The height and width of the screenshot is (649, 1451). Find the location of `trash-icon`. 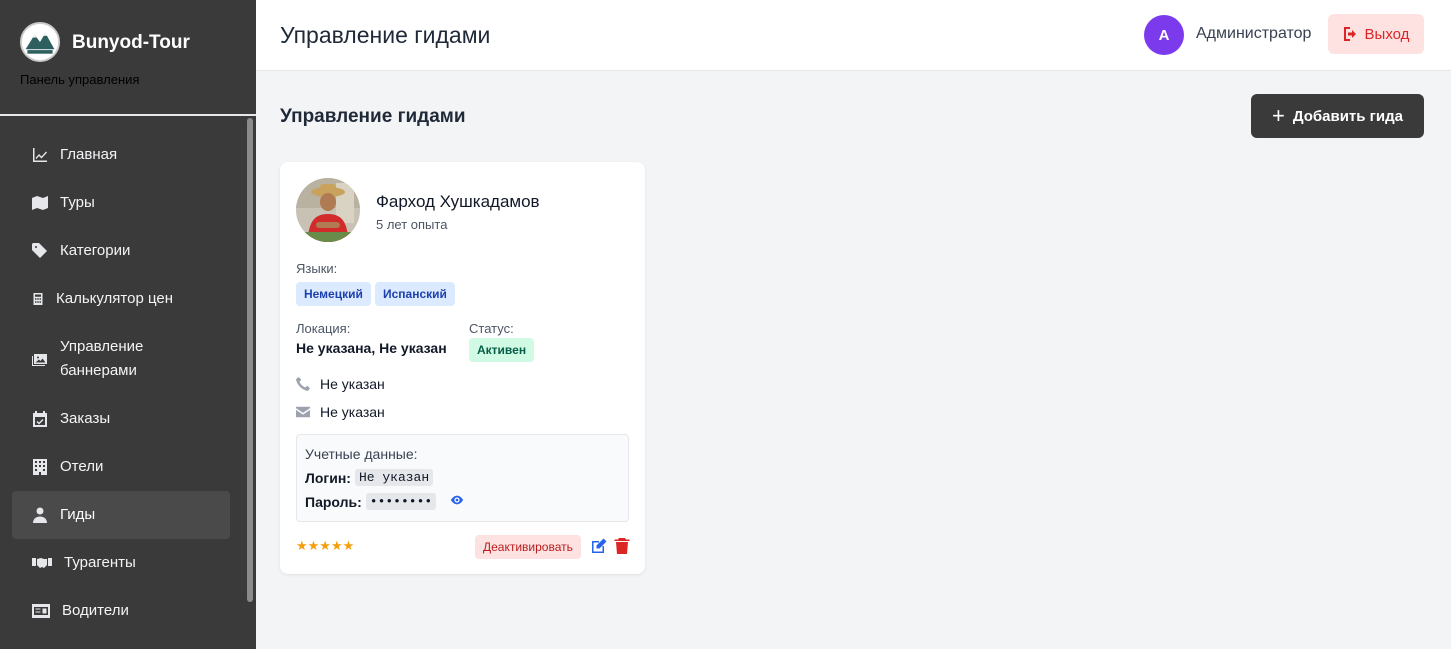

trash-icon is located at coordinates (622, 546).